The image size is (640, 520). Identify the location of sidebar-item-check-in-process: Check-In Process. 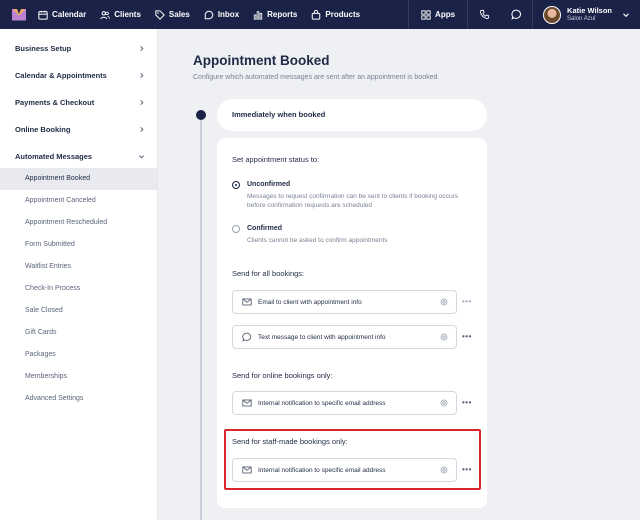
(78, 289).